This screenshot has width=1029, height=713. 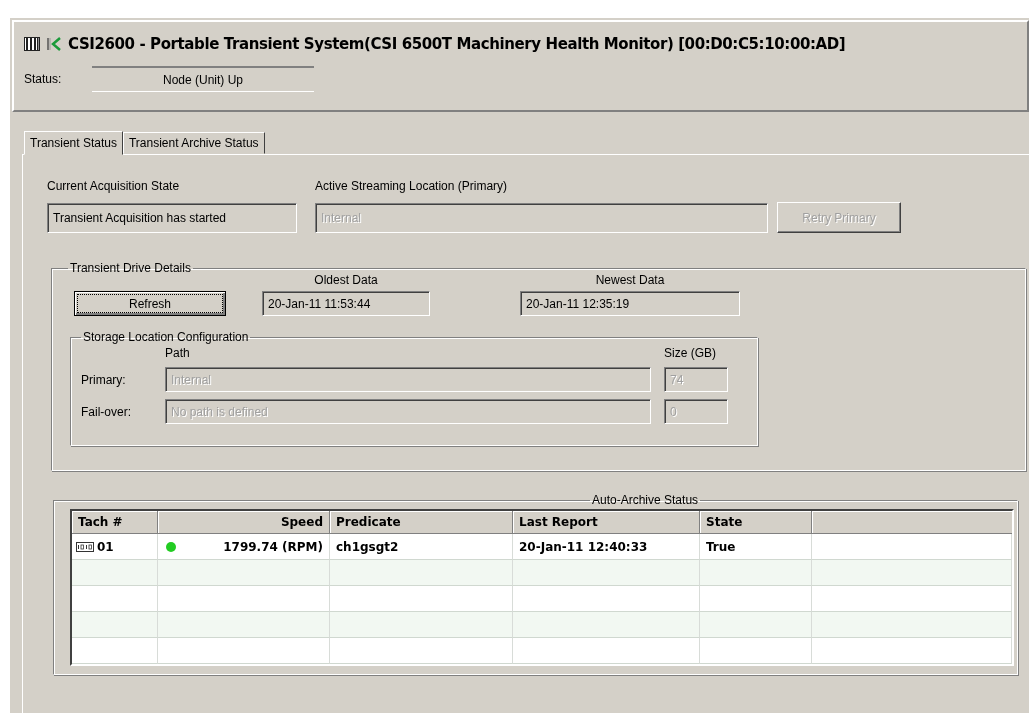 What do you see at coordinates (106, 411) in the screenshot?
I see `row-label: Fail-over:` at bounding box center [106, 411].